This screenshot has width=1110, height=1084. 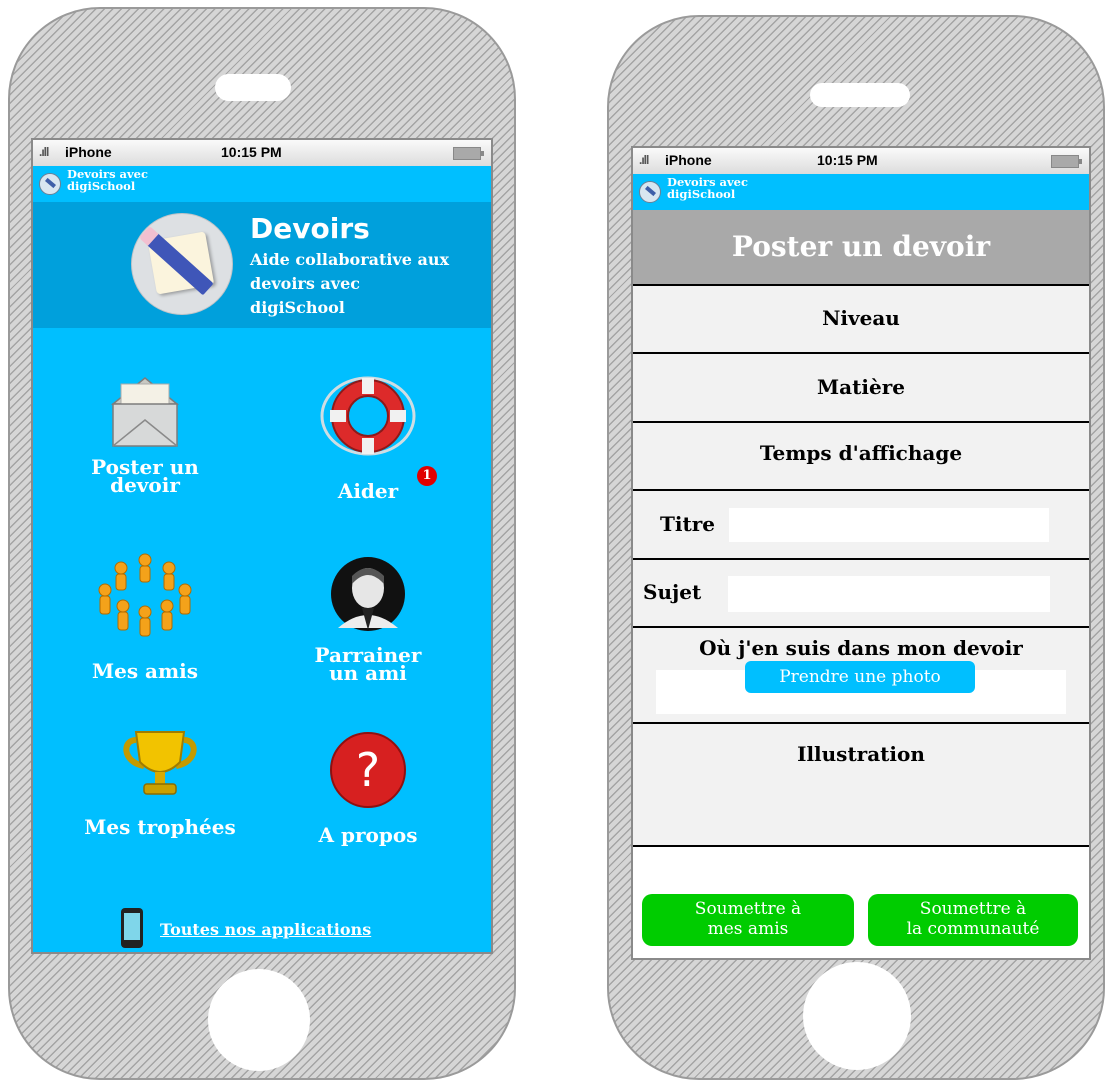 What do you see at coordinates (368, 594) in the screenshot?
I see `portrait-icon` at bounding box center [368, 594].